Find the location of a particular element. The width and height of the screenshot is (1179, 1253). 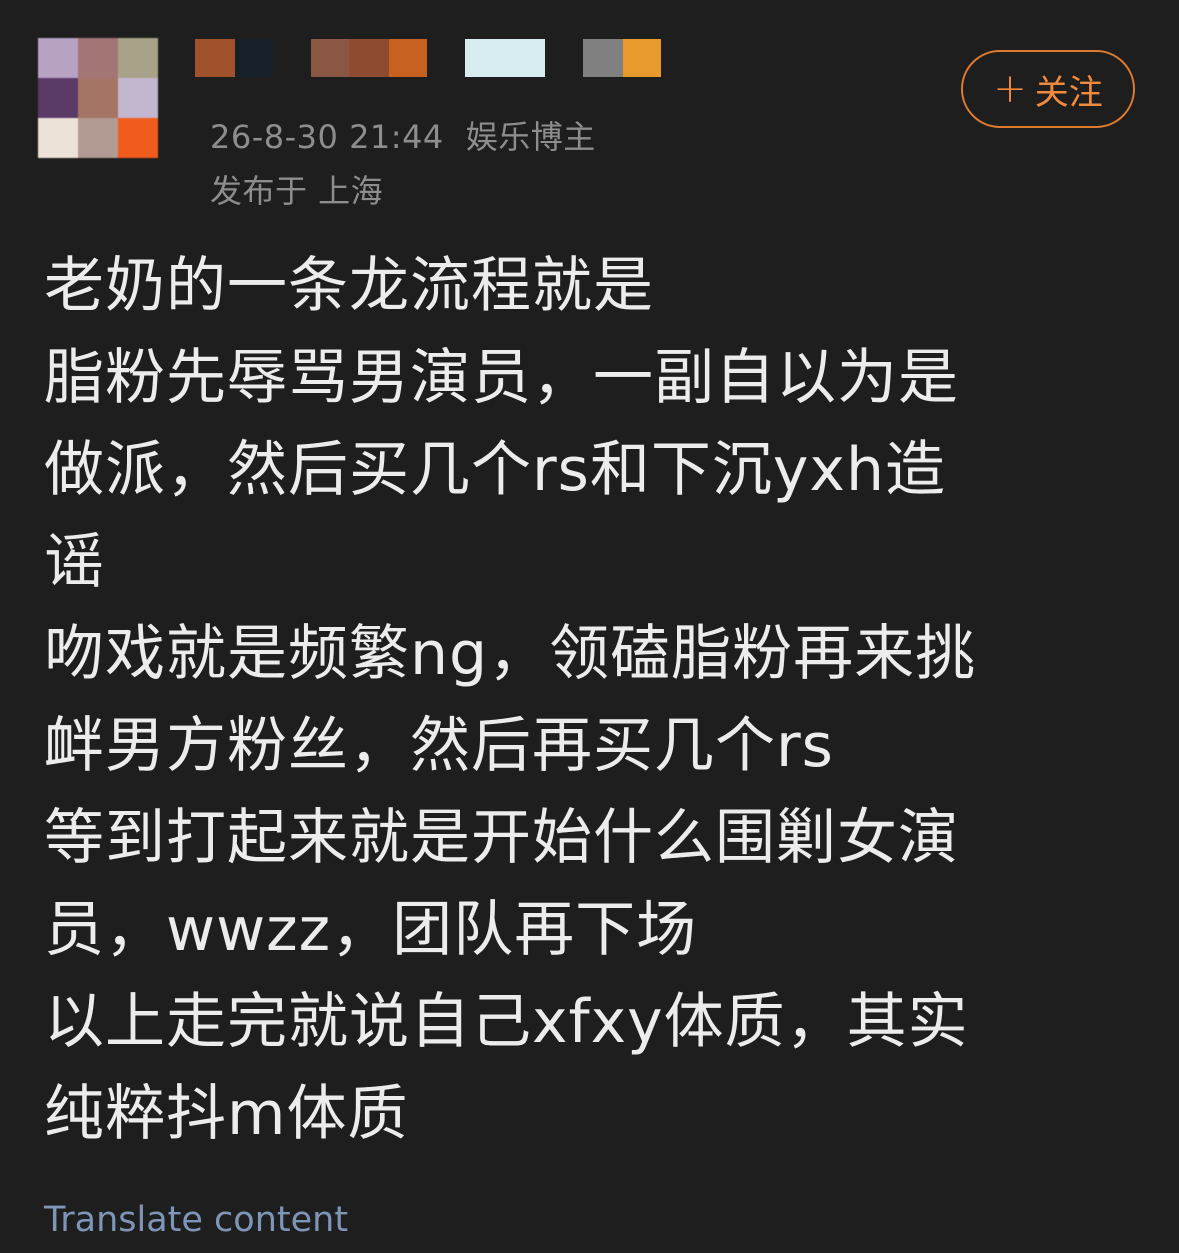

plus-icon: + is located at coordinates (1010, 89).